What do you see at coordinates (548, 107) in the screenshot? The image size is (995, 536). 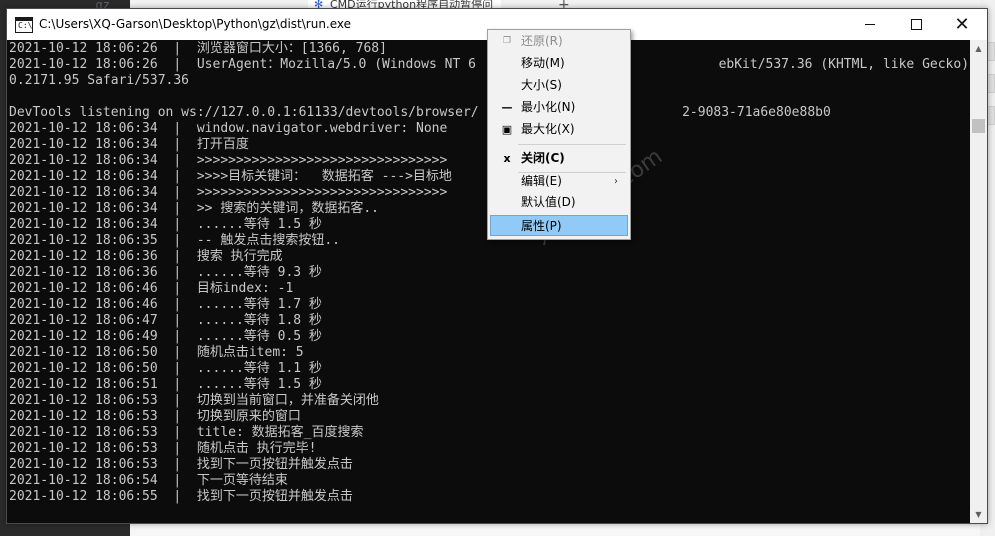 I see `menu-item-label: 最小化(N)` at bounding box center [548, 107].